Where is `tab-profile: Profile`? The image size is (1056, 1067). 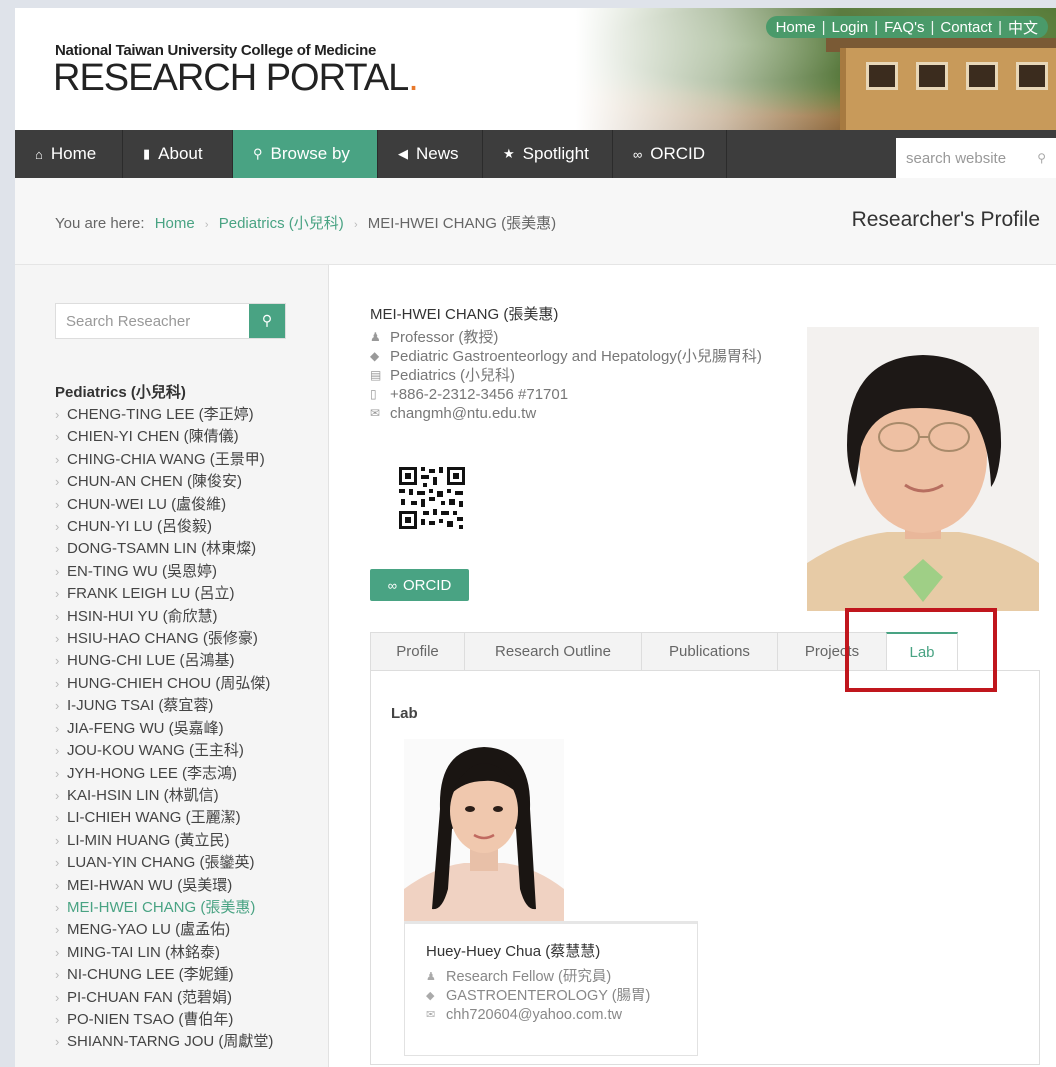
tab-profile: Profile is located at coordinates (417, 651).